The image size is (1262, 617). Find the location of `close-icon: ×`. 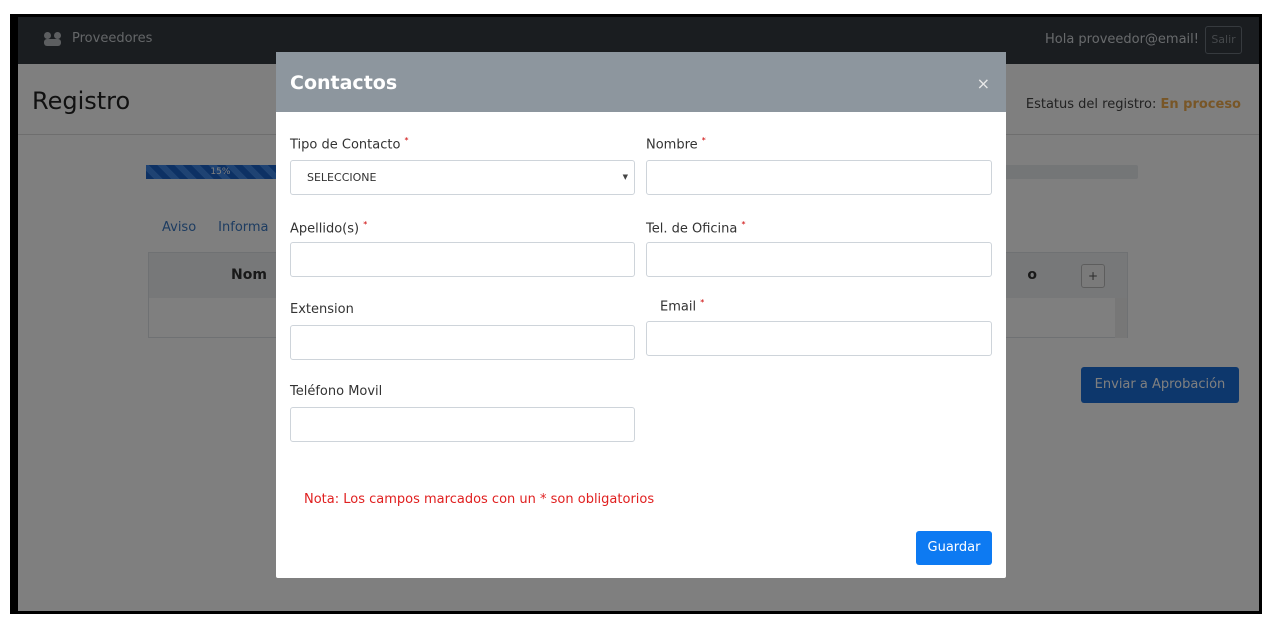

close-icon: × is located at coordinates (983, 83).